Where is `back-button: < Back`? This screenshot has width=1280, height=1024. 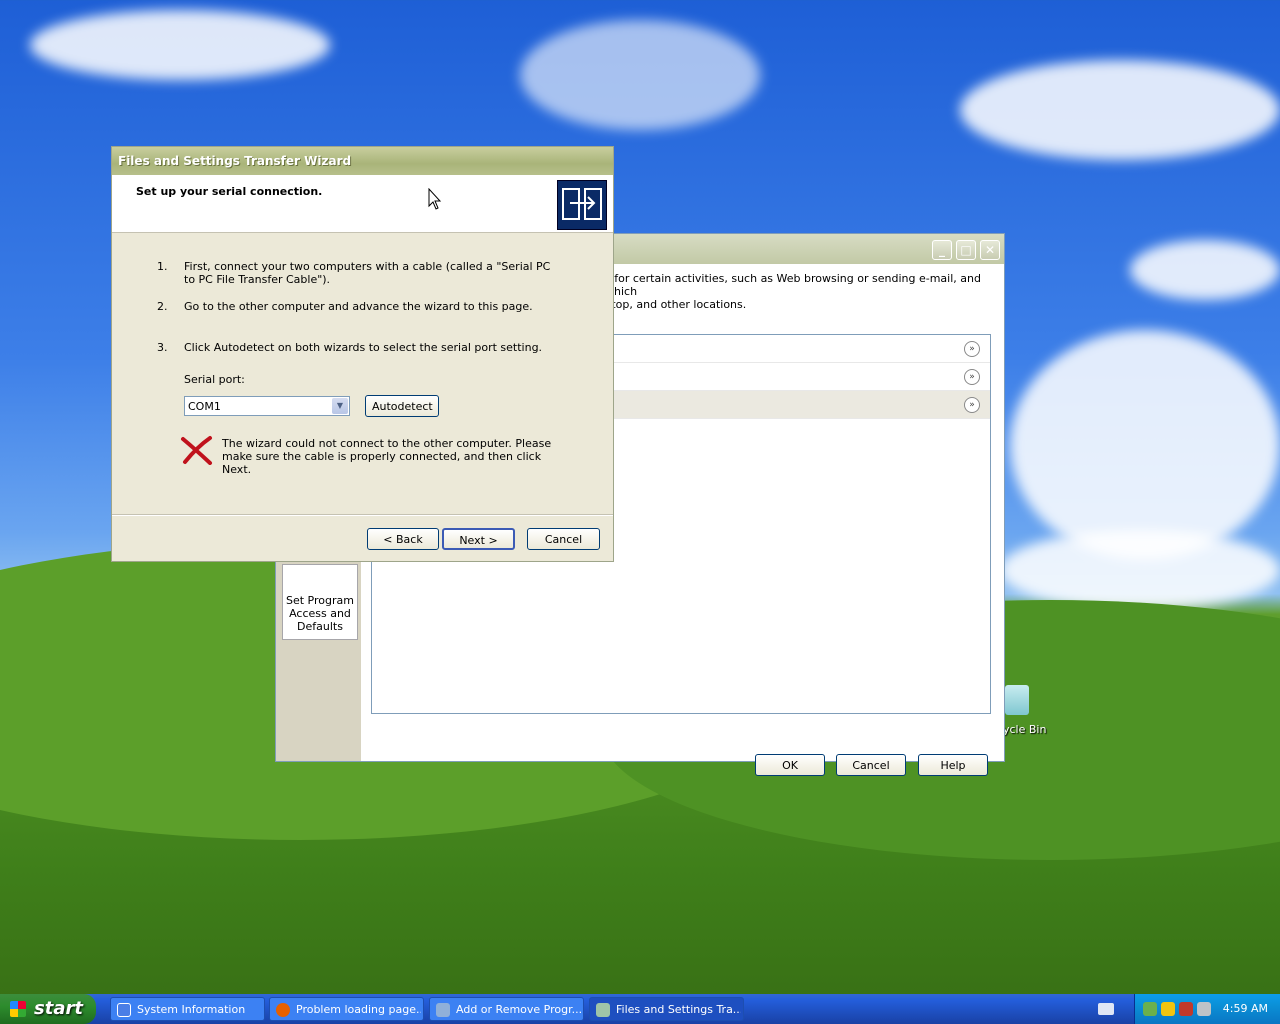
back-button: < Back is located at coordinates (403, 539).